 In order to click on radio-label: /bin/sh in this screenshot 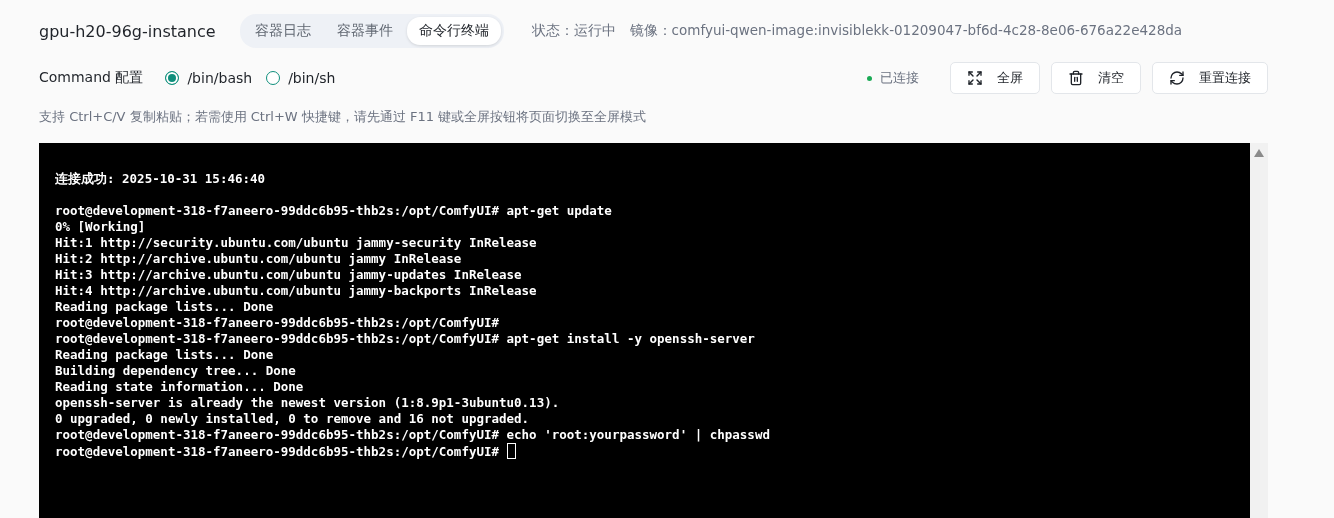, I will do `click(312, 78)`.